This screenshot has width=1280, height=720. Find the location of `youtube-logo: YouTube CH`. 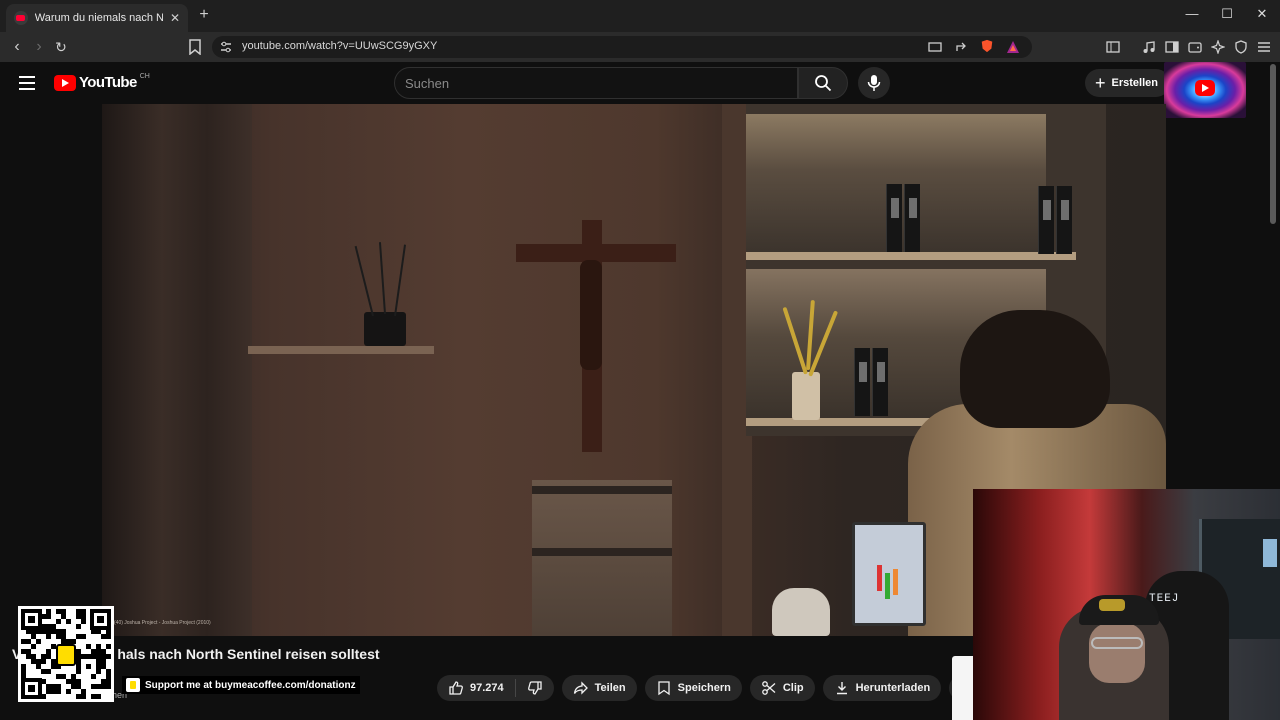

youtube-logo: YouTube CH is located at coordinates (102, 82).